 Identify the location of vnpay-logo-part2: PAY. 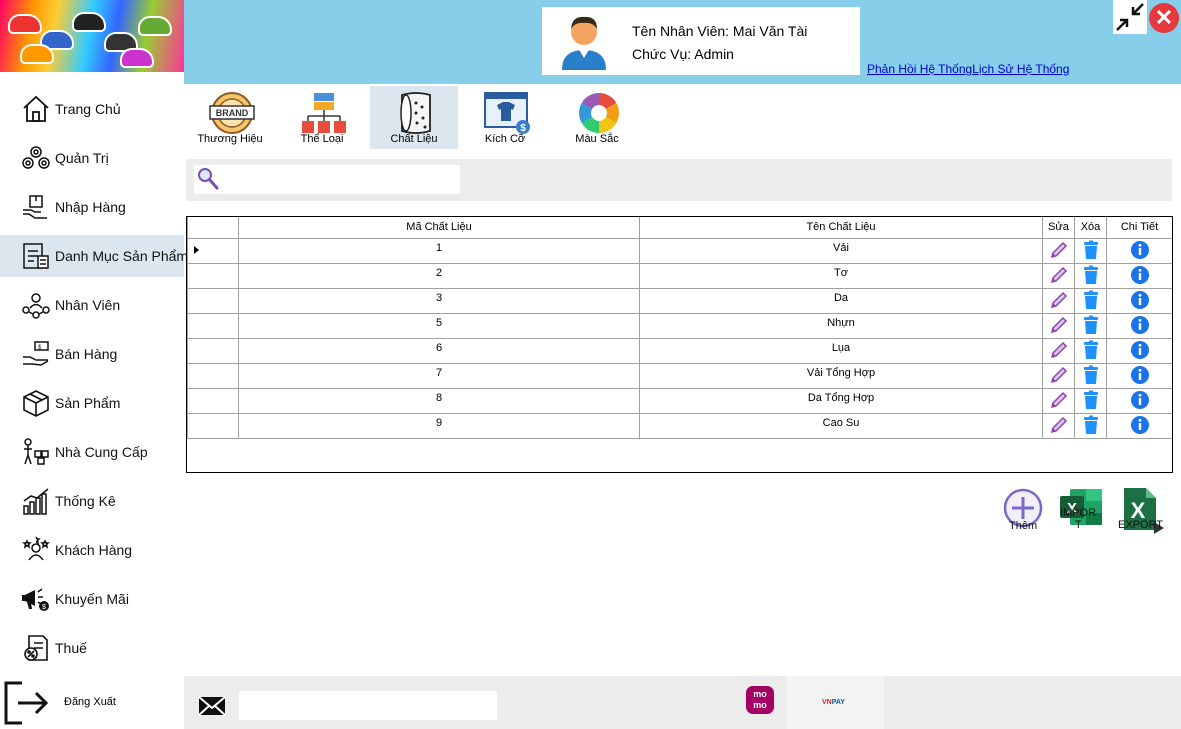
(838, 702).